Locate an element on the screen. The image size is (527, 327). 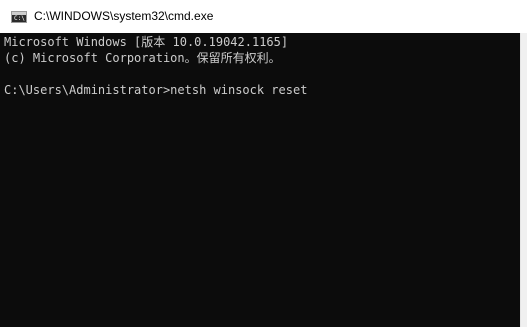
cmd-icon: C:\ is located at coordinates (19, 17).